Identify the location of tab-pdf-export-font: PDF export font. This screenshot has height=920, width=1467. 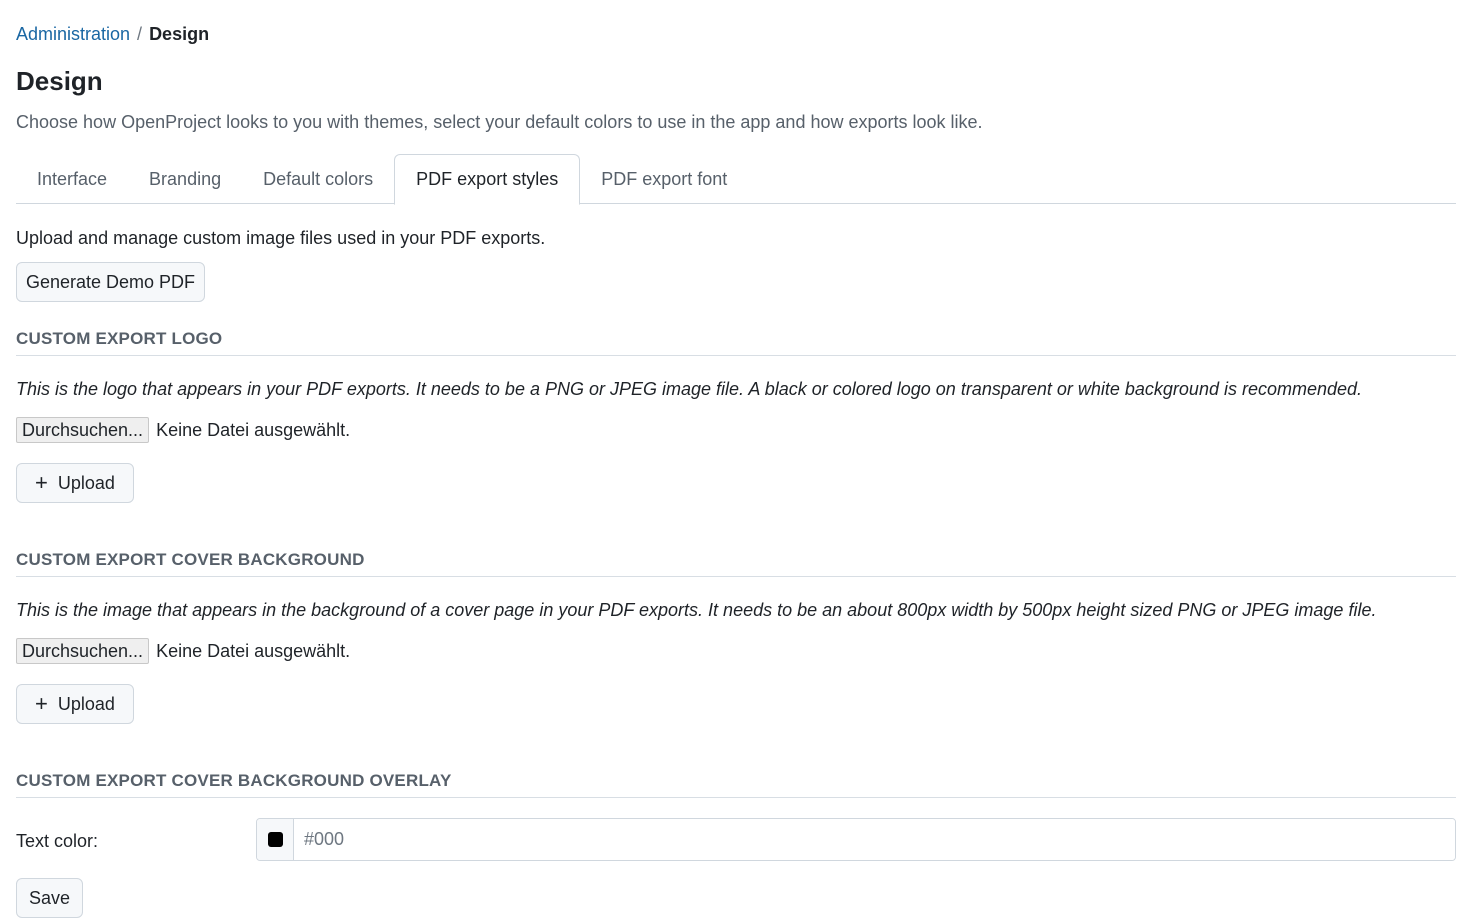
(664, 179).